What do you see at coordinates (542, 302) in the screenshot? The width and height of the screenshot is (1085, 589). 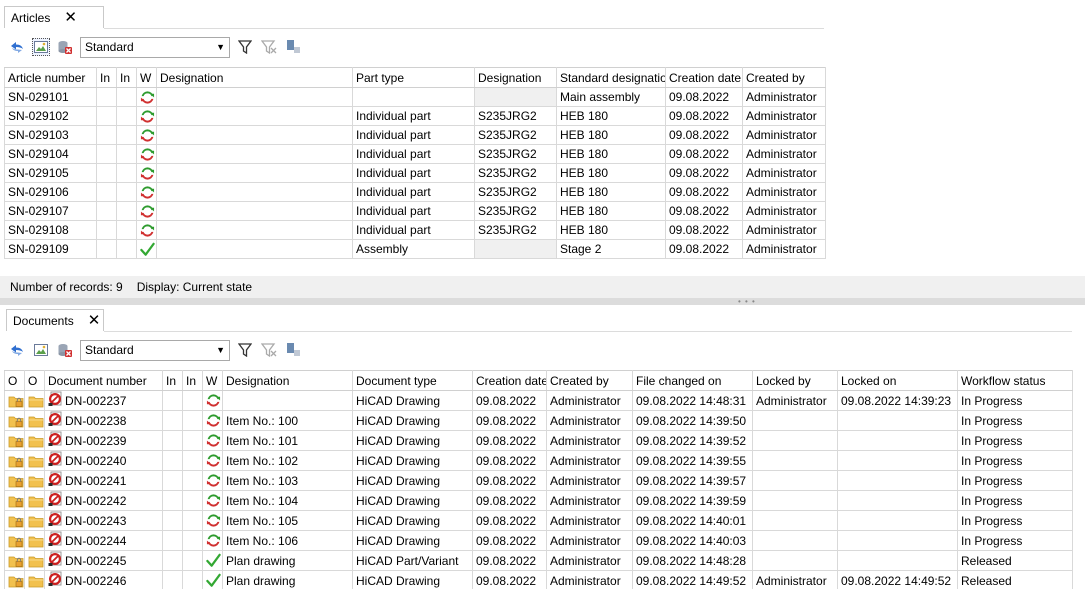 I see `panel-splitter: • • •` at bounding box center [542, 302].